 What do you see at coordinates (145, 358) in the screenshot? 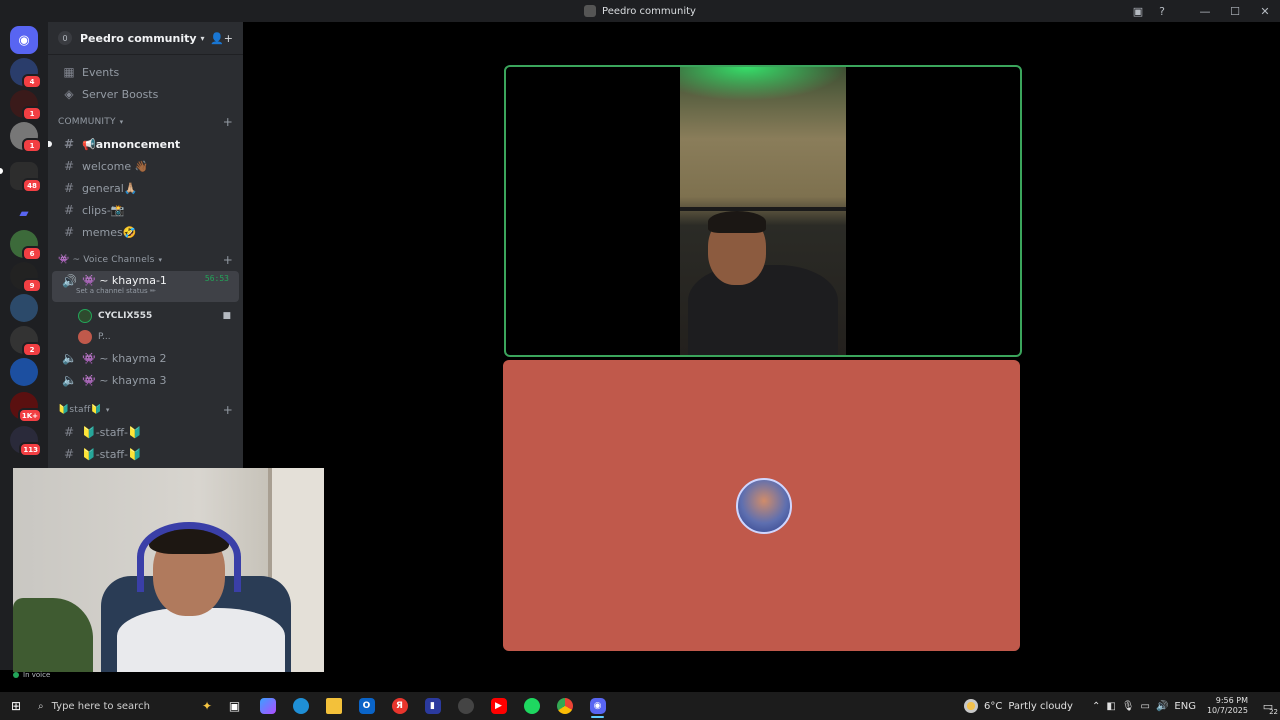
I see `voice-channel-khayma-2: 🔈 👾 ~ khayma 2` at bounding box center [145, 358].